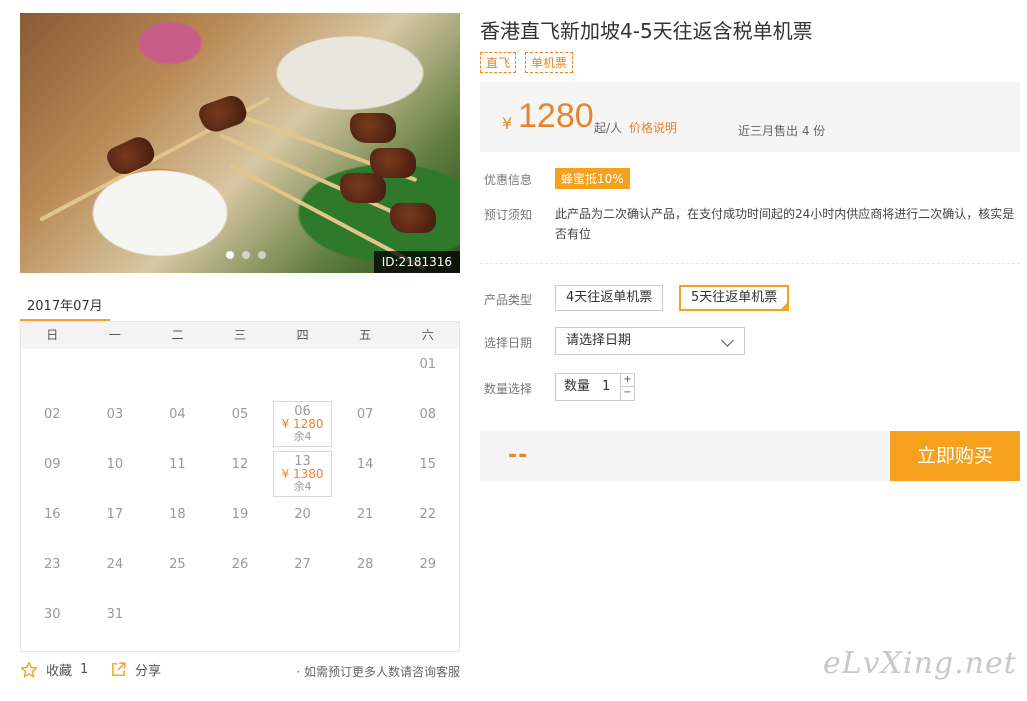 Image resolution: width=1027 pixels, height=701 pixels. I want to click on calendar-day-number: 29, so click(427, 564).